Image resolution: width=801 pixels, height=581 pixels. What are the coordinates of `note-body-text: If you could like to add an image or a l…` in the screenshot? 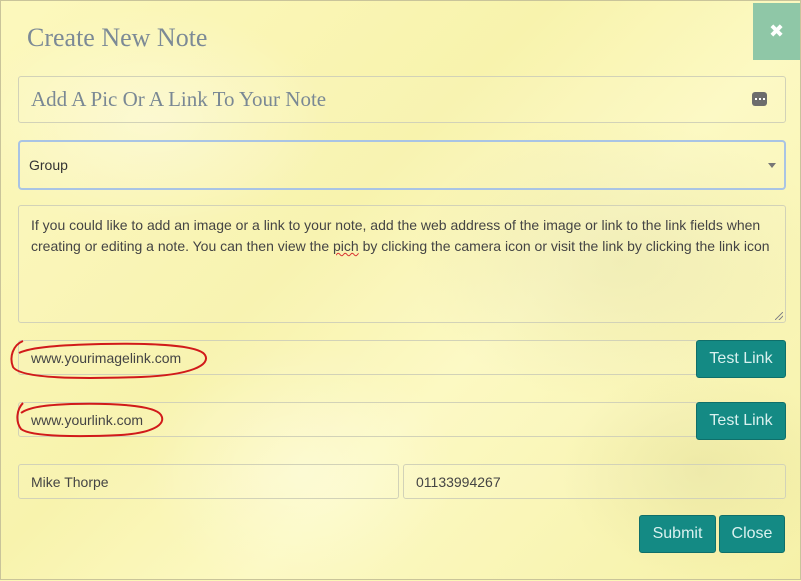 It's located at (400, 235).